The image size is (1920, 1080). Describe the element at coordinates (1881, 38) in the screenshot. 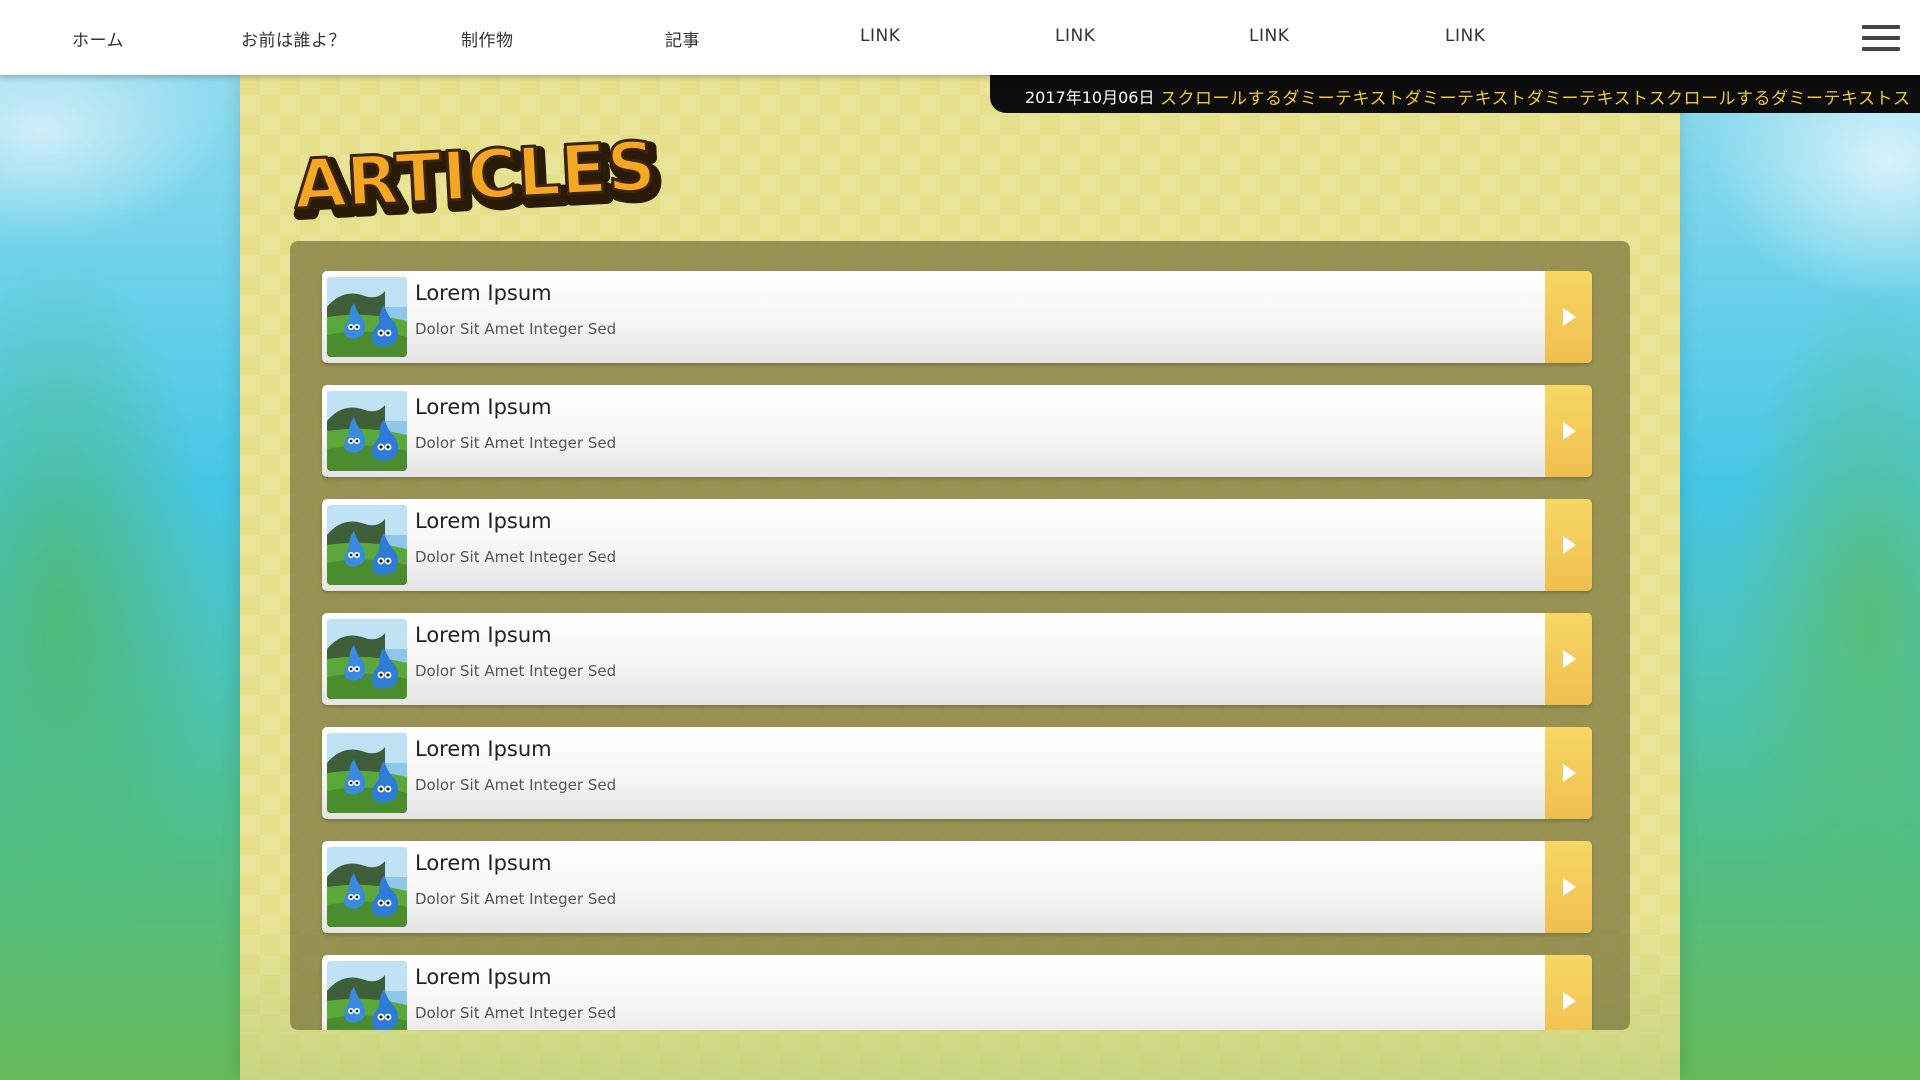

I see `hamburger-menu-icon` at that location.